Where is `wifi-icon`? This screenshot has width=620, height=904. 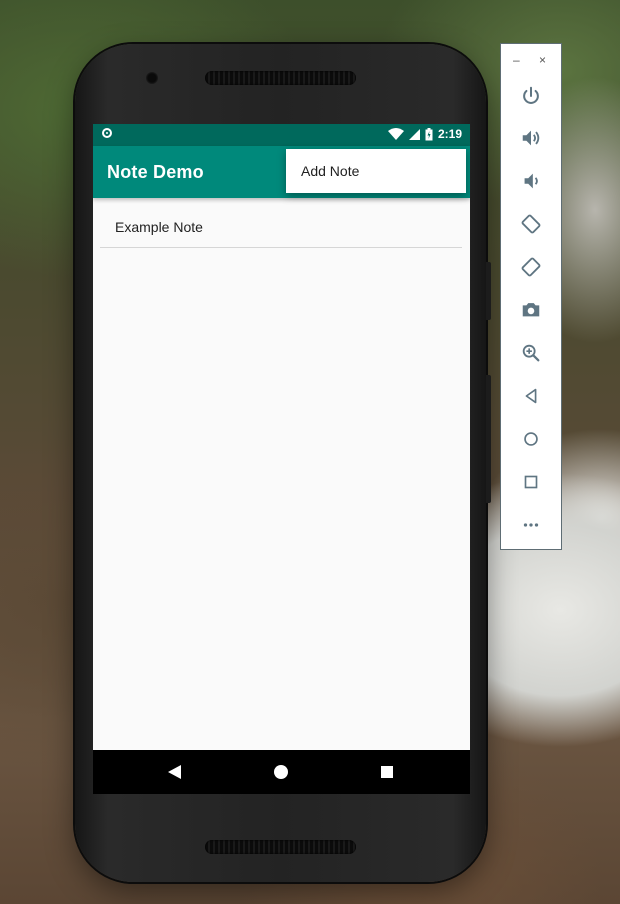
wifi-icon is located at coordinates (395, 134).